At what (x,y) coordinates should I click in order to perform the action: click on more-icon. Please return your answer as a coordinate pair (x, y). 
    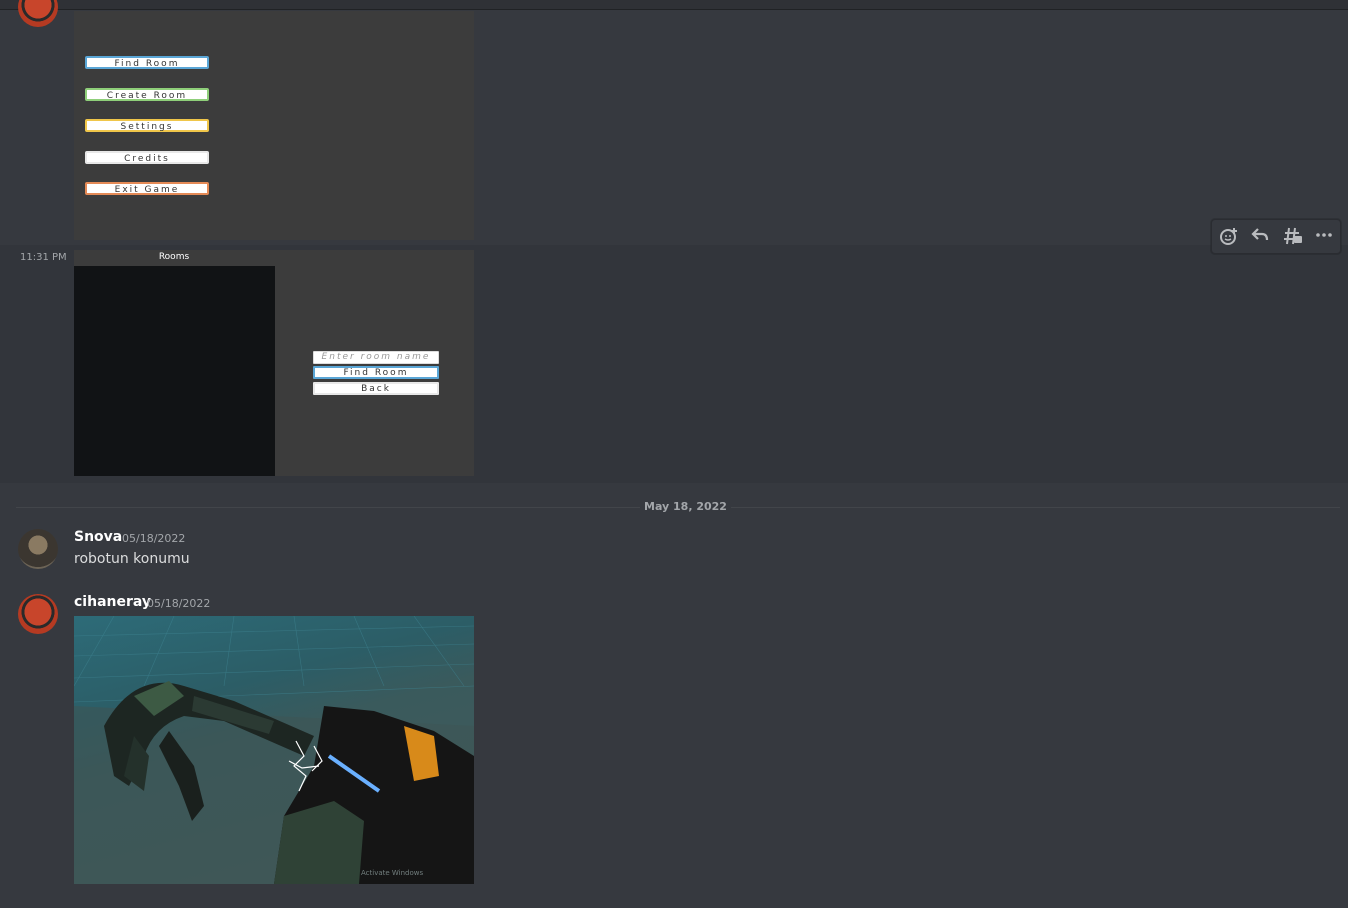
    Looking at the image, I should click on (1324, 237).